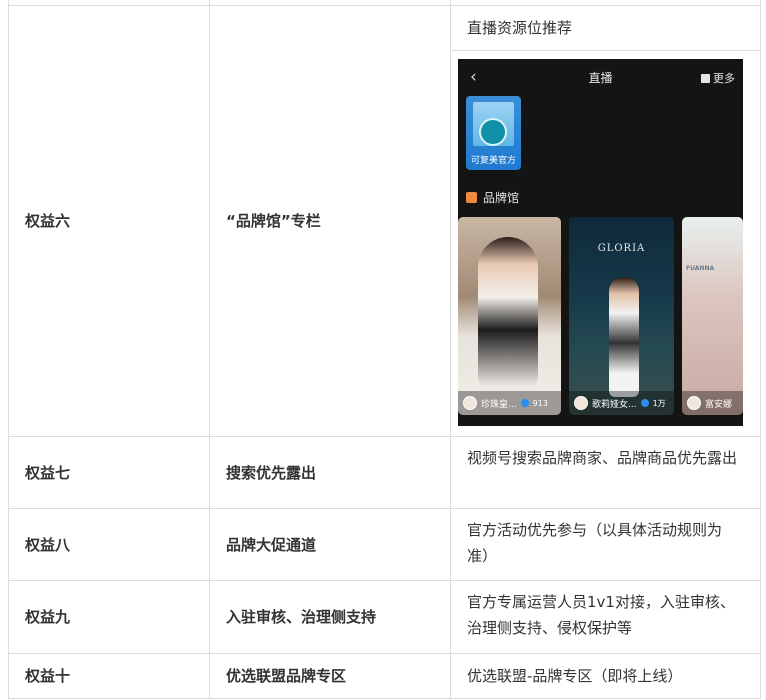 This screenshot has width=766, height=700. I want to click on more-label: 更多, so click(724, 78).